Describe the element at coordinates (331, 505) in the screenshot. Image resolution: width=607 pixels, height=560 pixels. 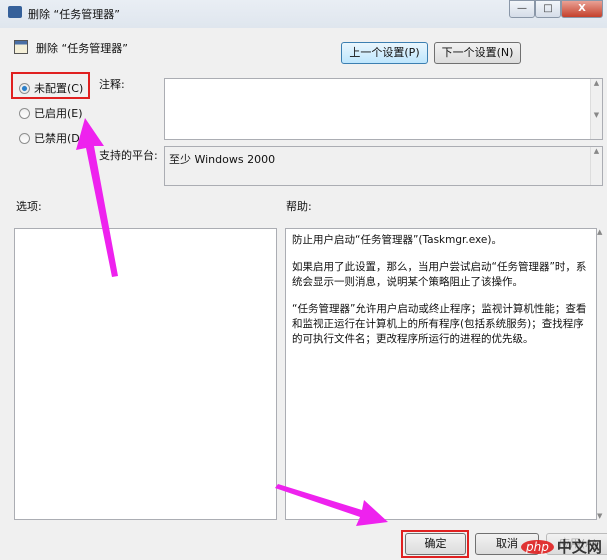
I see `arrow-to-ok` at that location.